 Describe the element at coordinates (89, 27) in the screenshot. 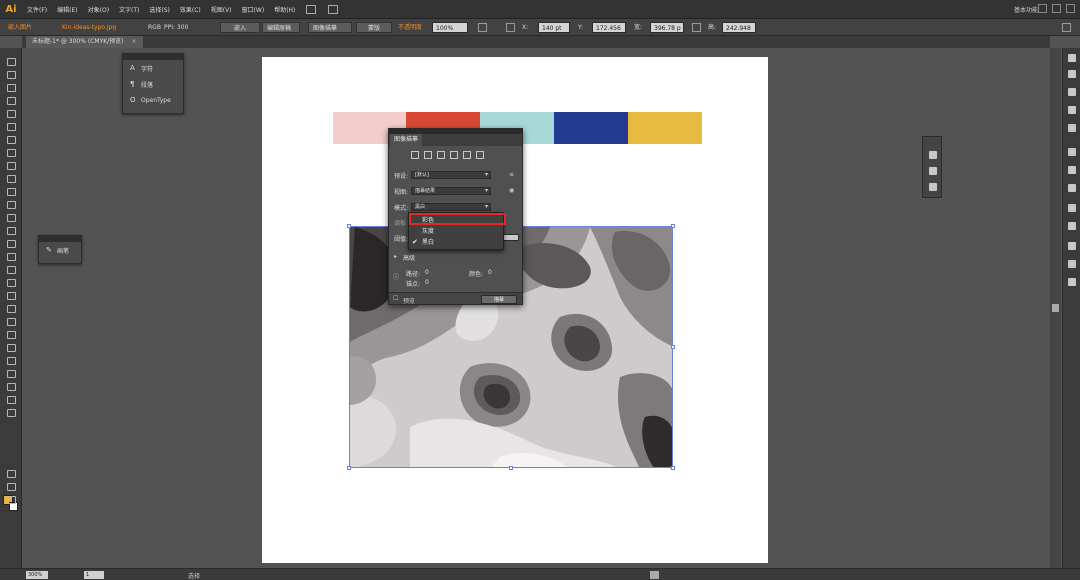

I see `linked-filename: Kin-ideas-typo.jpg` at that location.